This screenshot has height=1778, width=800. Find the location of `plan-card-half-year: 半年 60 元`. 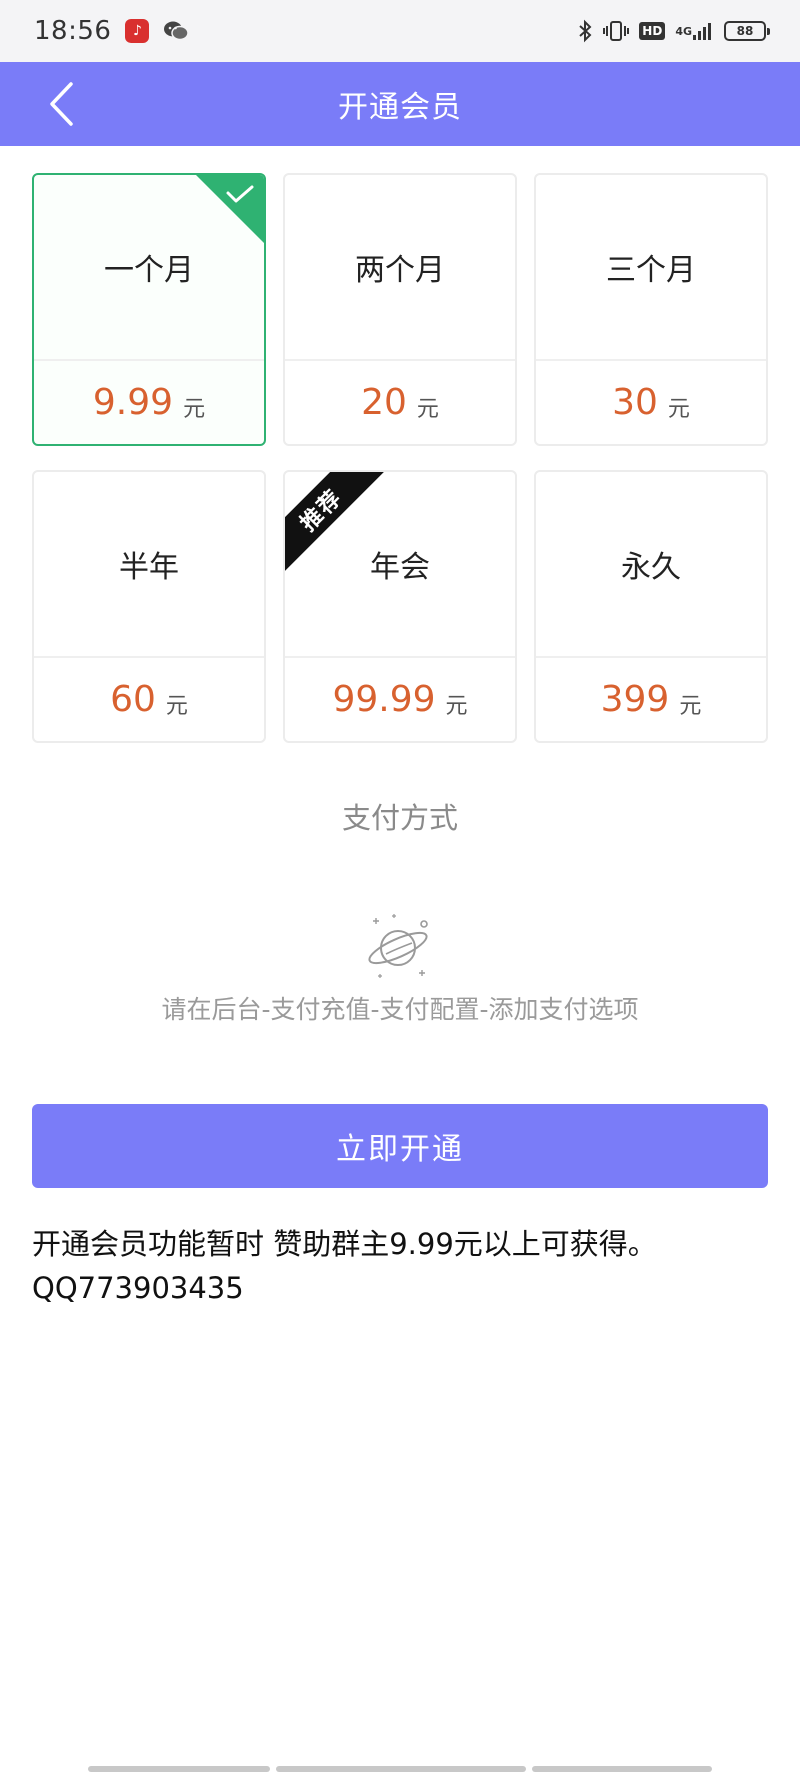

plan-card-half-year: 半年 60 元 is located at coordinates (149, 606).